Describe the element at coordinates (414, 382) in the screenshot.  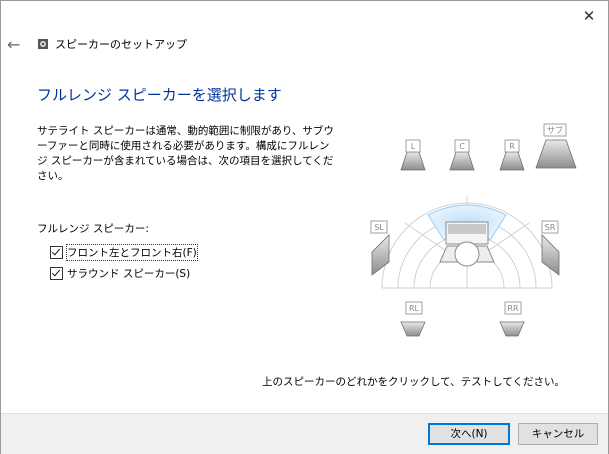
I see `test-hint-text: 上のスピーカーのどれかをクリックして、テストしてください。` at that location.